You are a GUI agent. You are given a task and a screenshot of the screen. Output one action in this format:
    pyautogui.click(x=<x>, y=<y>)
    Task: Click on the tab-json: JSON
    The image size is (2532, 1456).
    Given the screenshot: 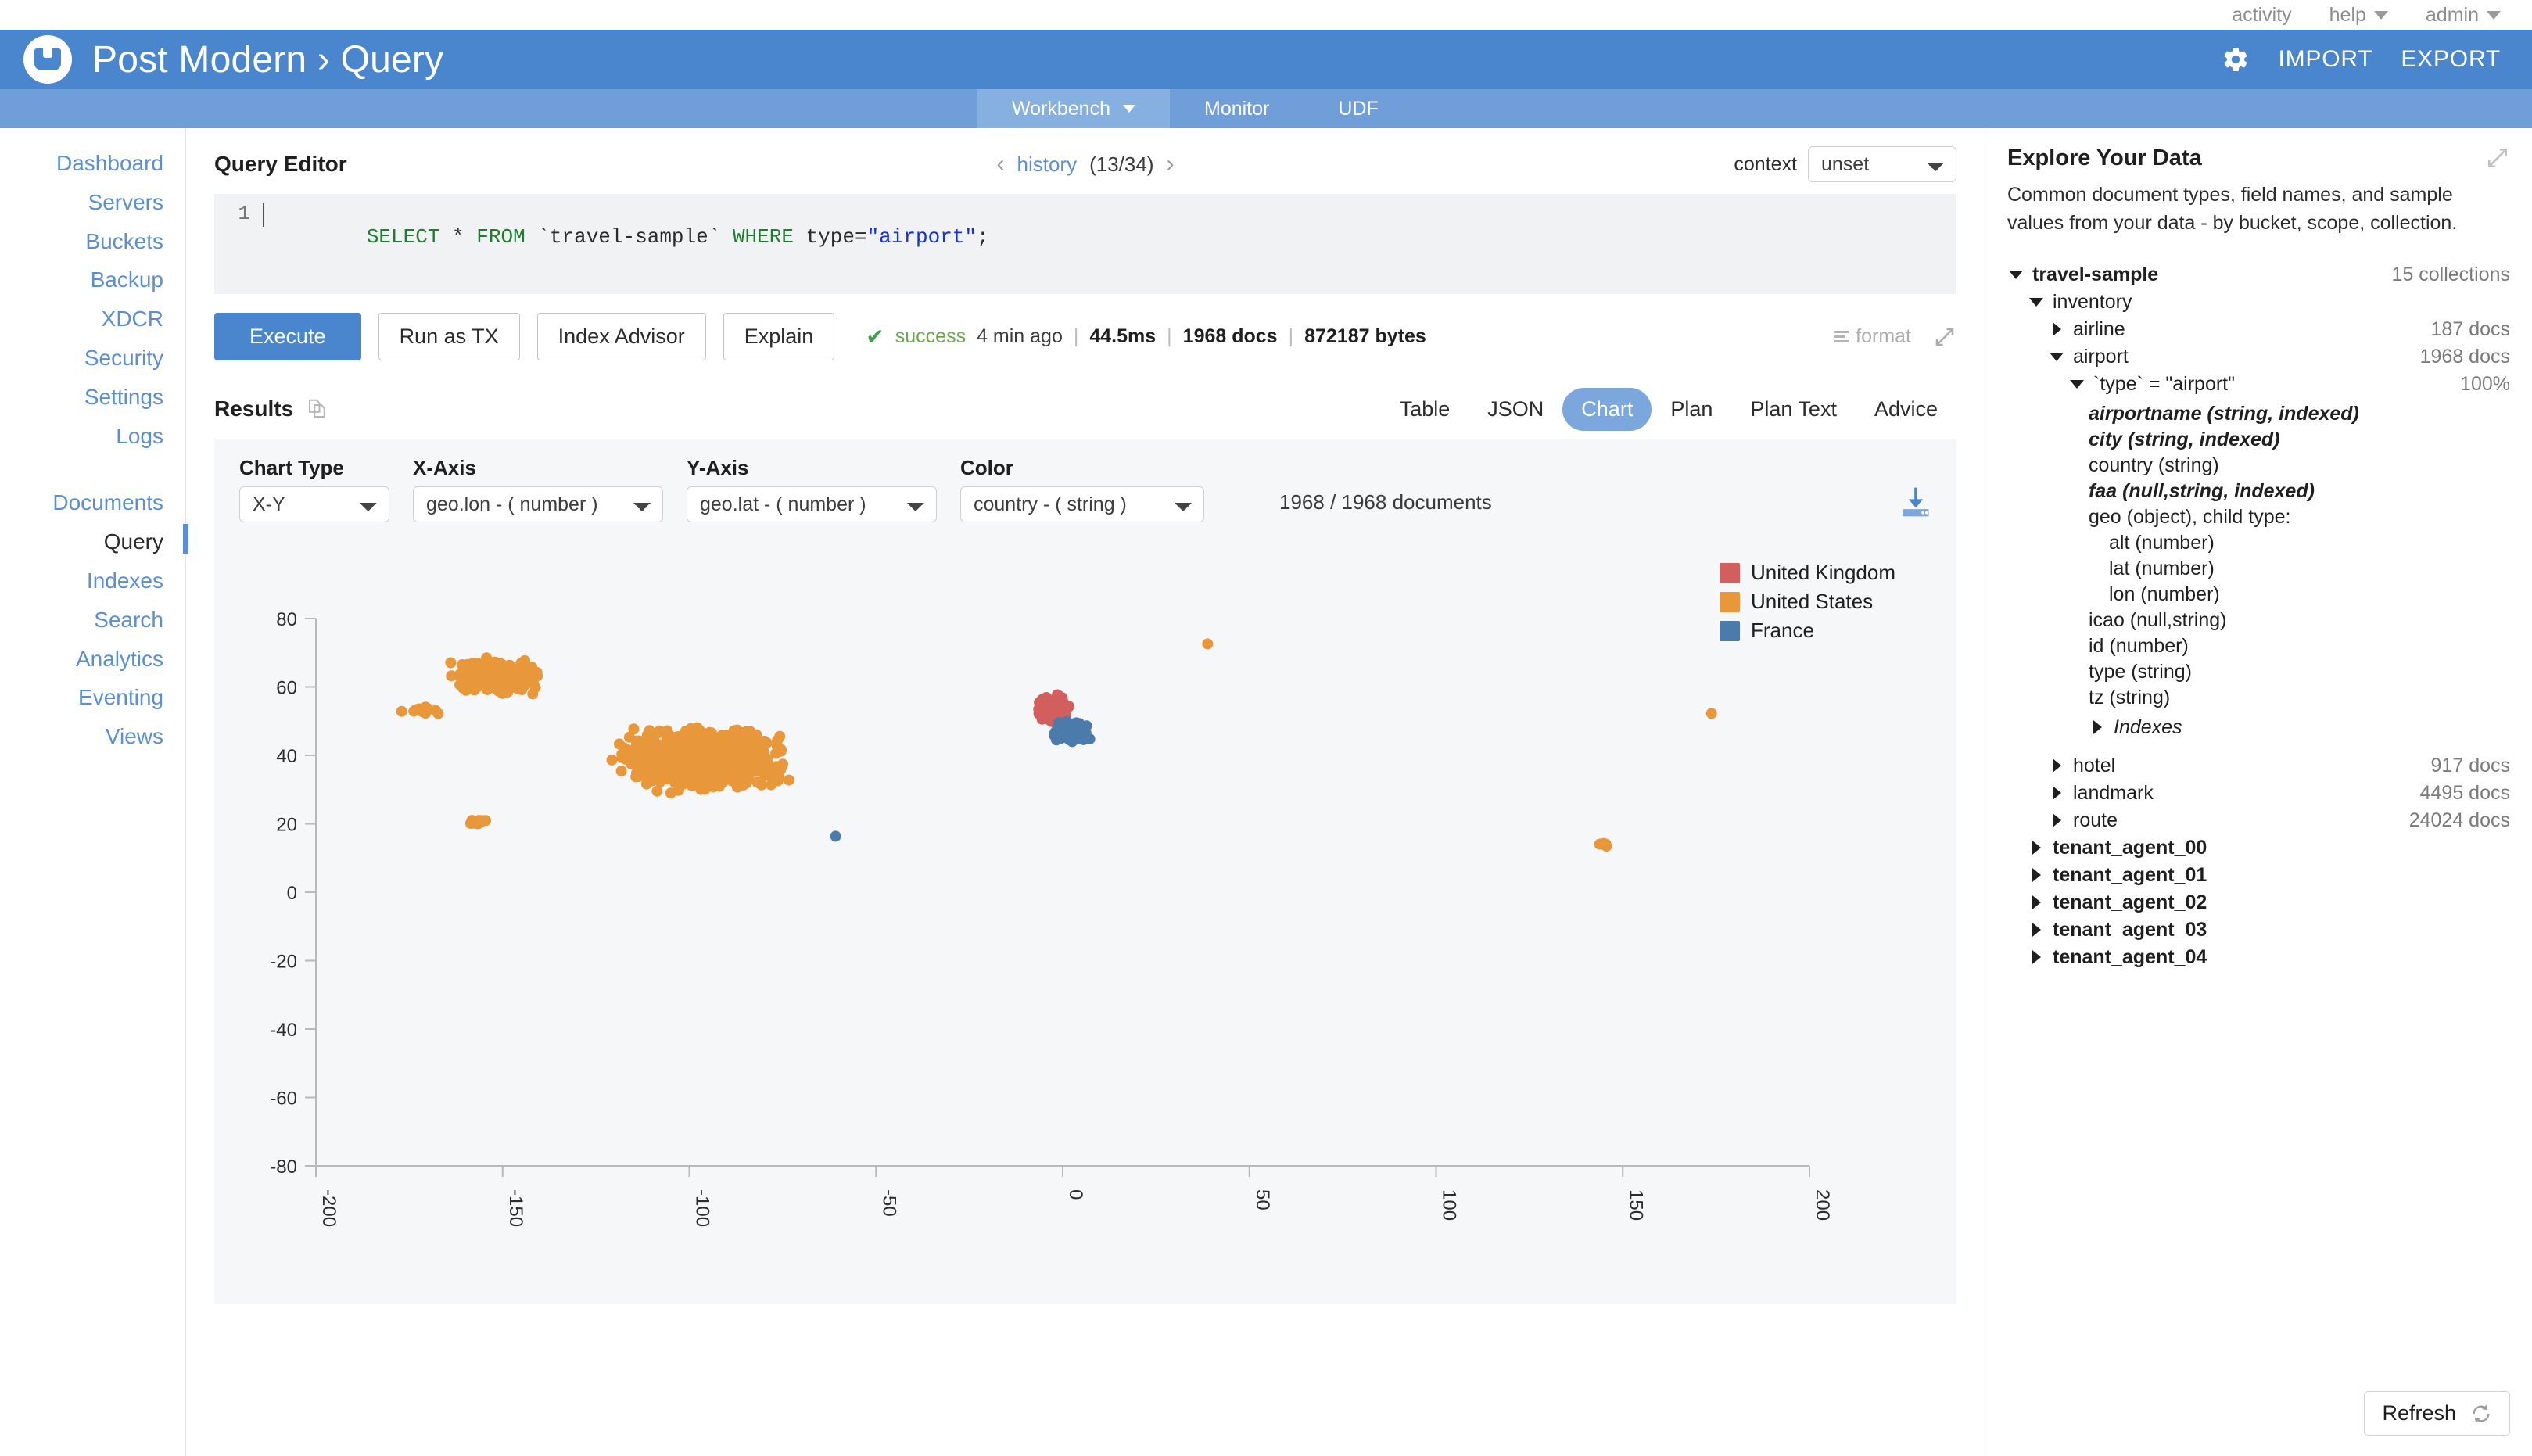 What is the action you would take?
    pyautogui.click(x=1515, y=409)
    